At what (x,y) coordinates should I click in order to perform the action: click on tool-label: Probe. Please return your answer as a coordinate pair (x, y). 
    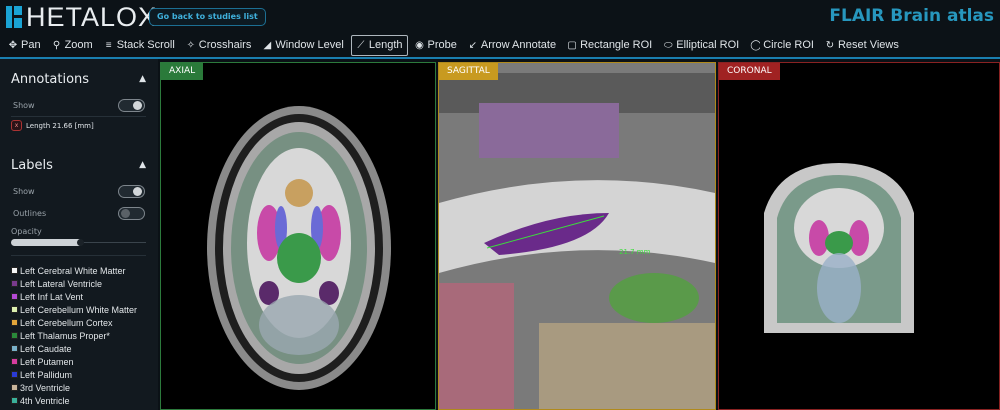
    Looking at the image, I should click on (442, 45).